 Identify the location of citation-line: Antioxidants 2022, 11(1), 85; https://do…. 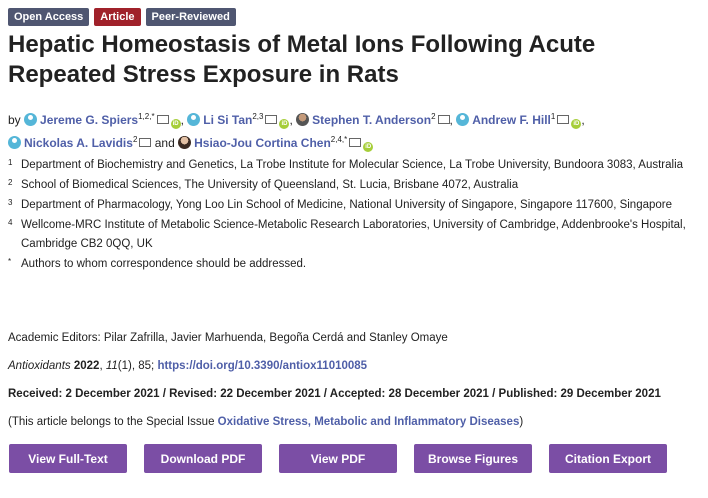
(188, 366).